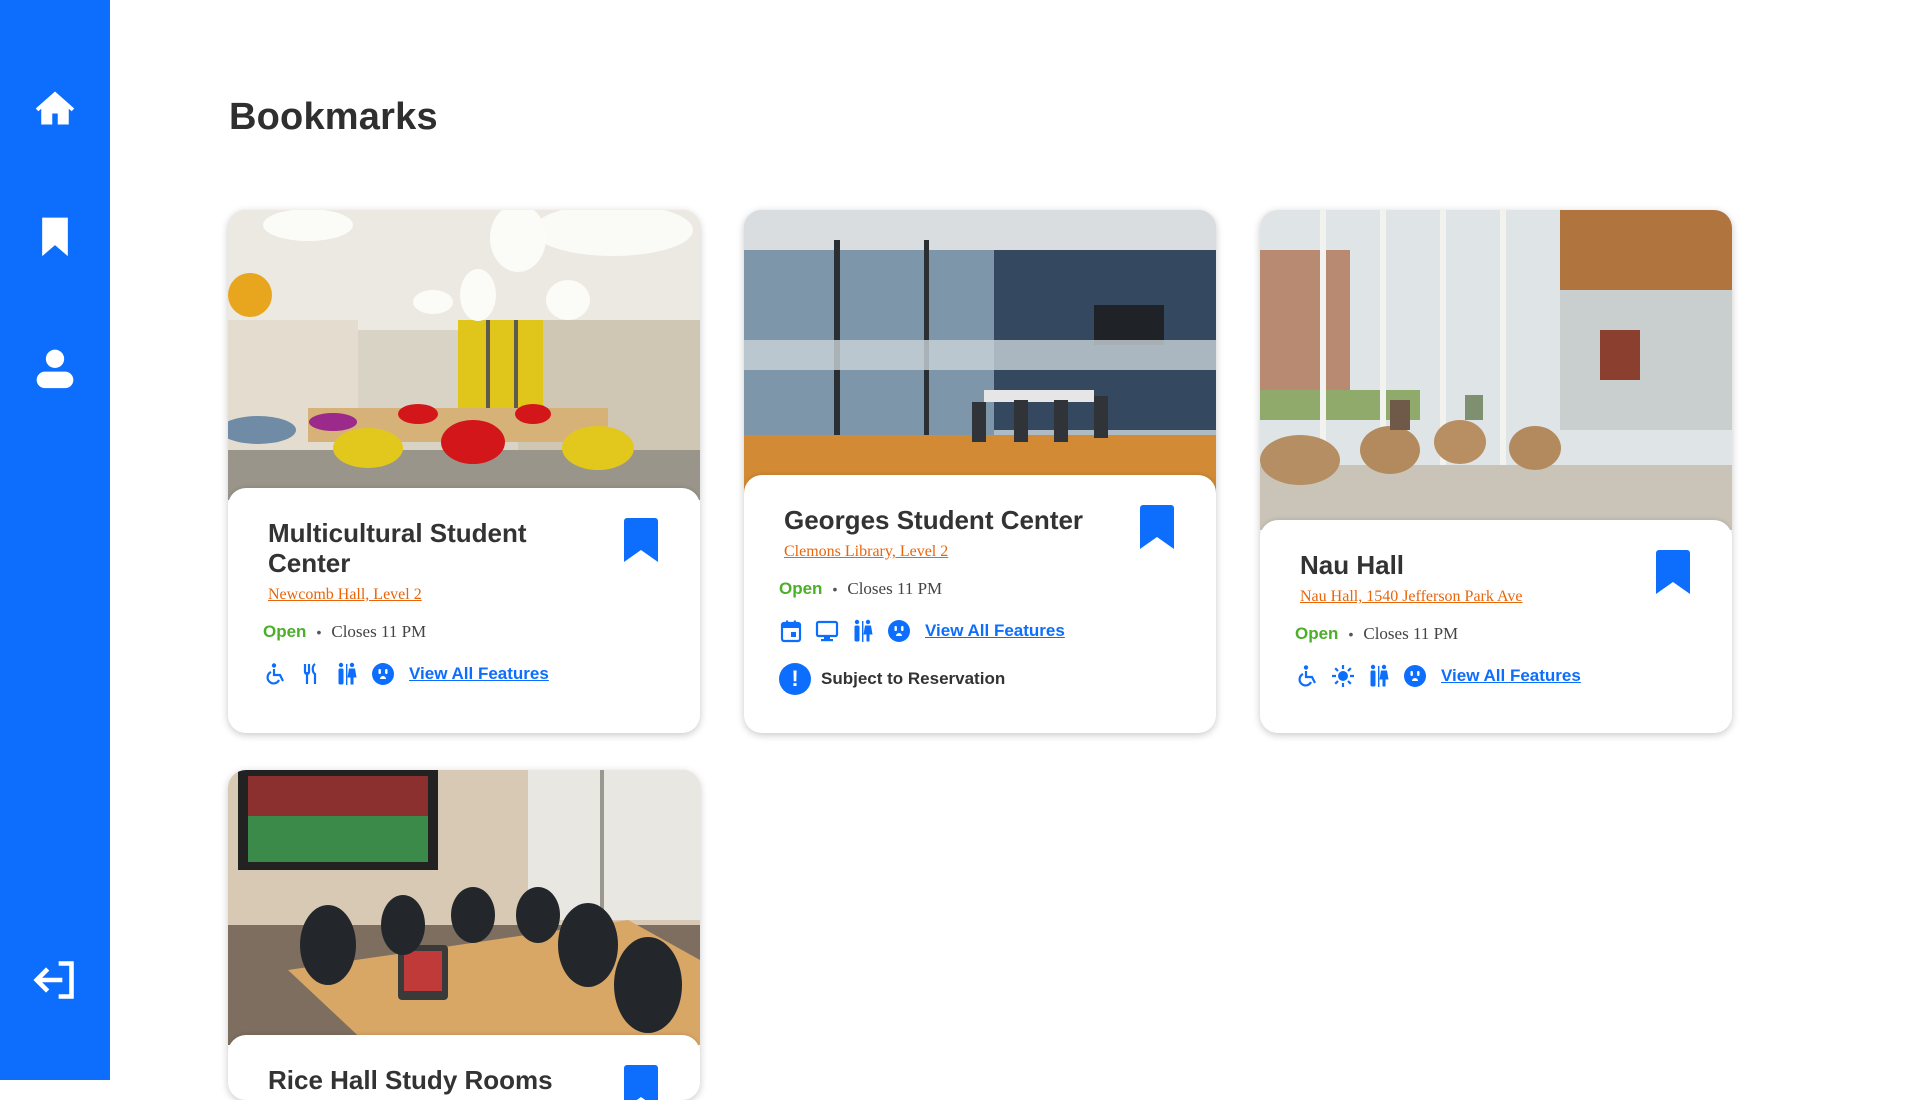 This screenshot has height=1100, width=1920. I want to click on alert-icon: !, so click(795, 679).